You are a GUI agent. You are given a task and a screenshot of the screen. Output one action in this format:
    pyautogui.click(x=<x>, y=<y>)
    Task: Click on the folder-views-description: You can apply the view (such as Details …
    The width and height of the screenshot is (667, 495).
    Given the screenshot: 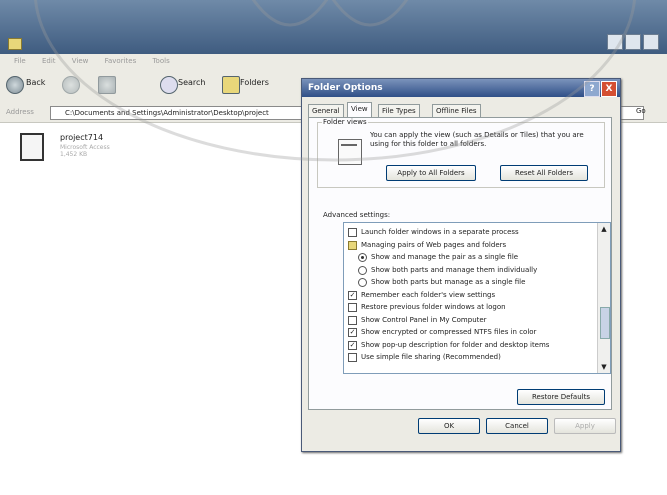 What is the action you would take?
    pyautogui.click(x=477, y=139)
    